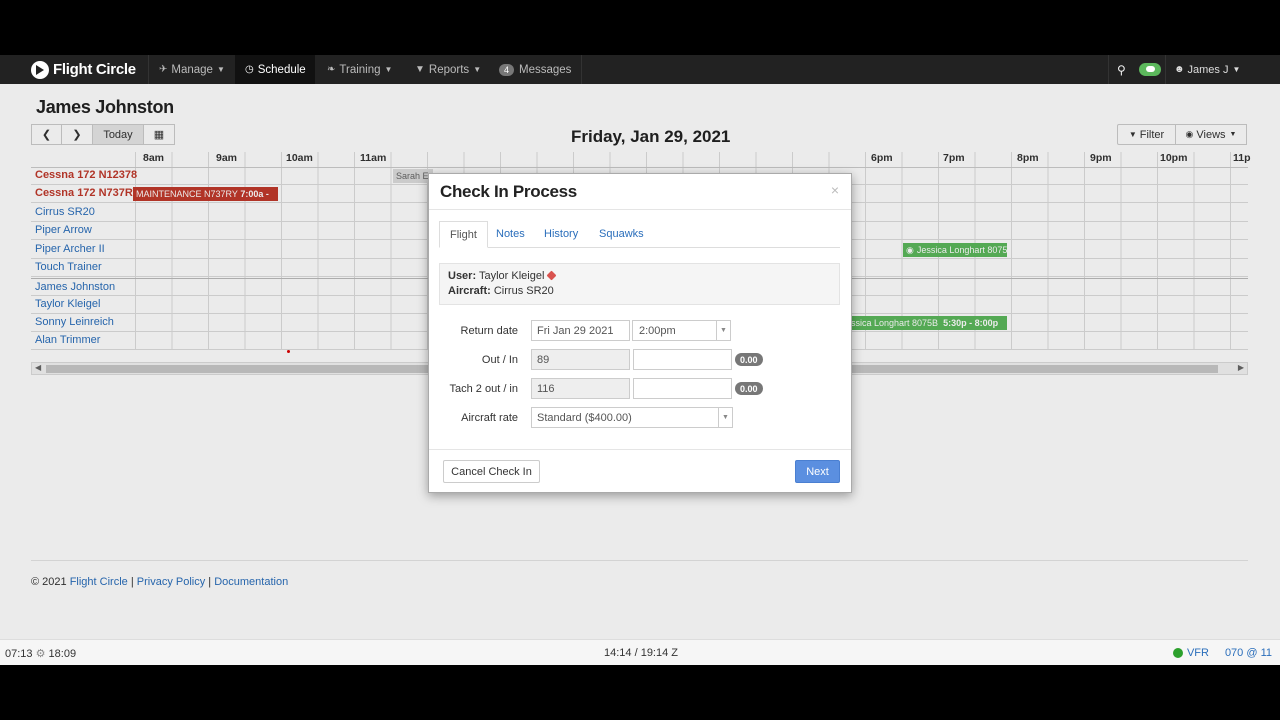 The height and width of the screenshot is (720, 1280). Describe the element at coordinates (640, 192) in the screenshot. I see `modal-header: Check In Process ×` at that location.